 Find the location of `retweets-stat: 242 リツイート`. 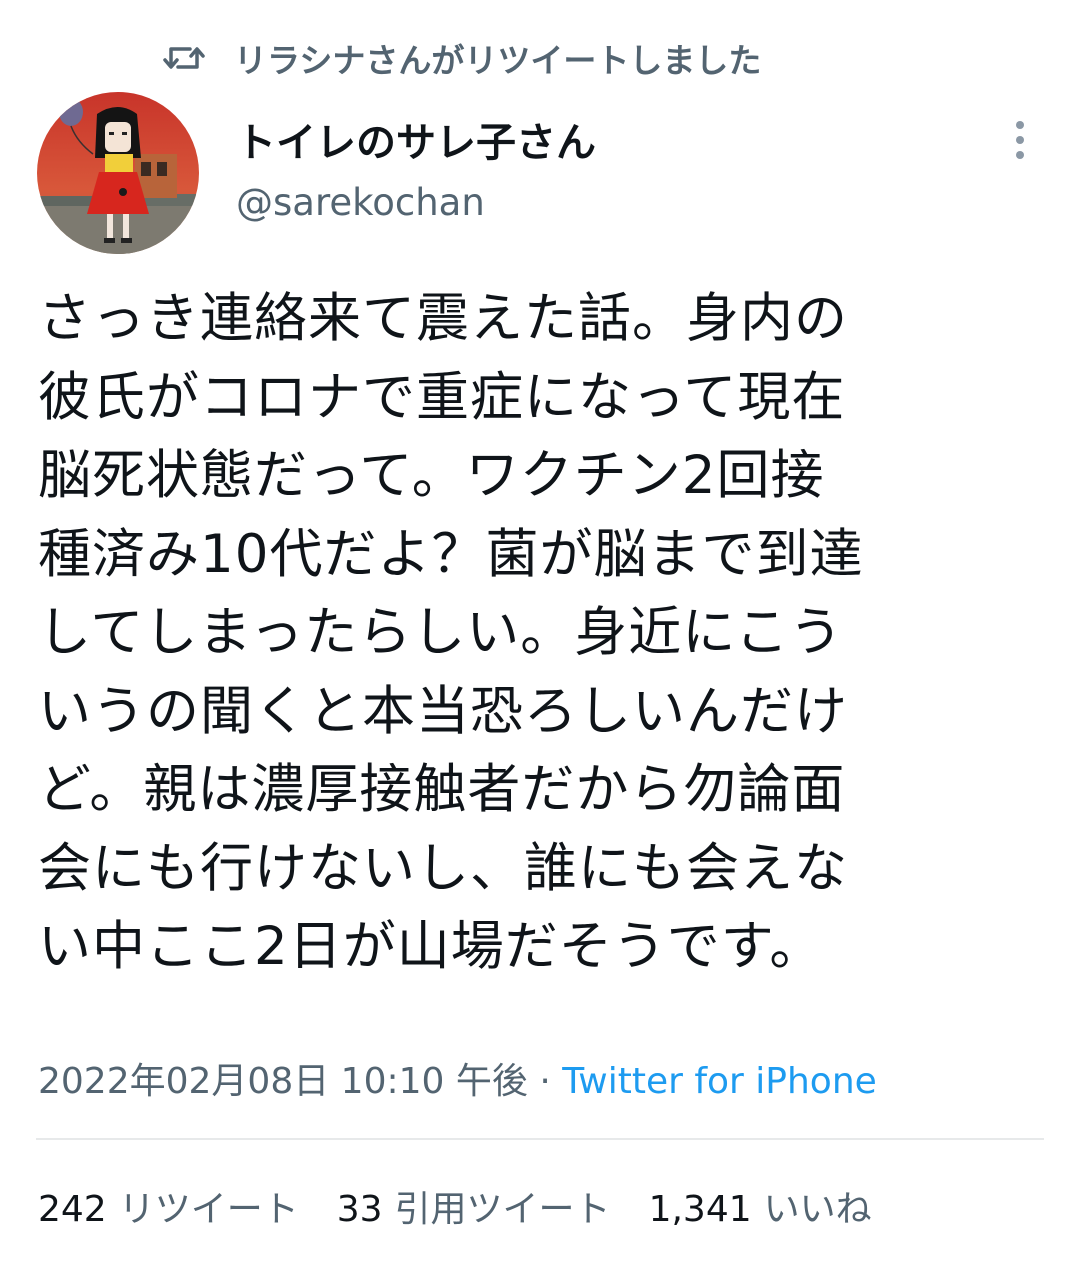

retweets-stat: 242 リツイート is located at coordinates (168, 1206).